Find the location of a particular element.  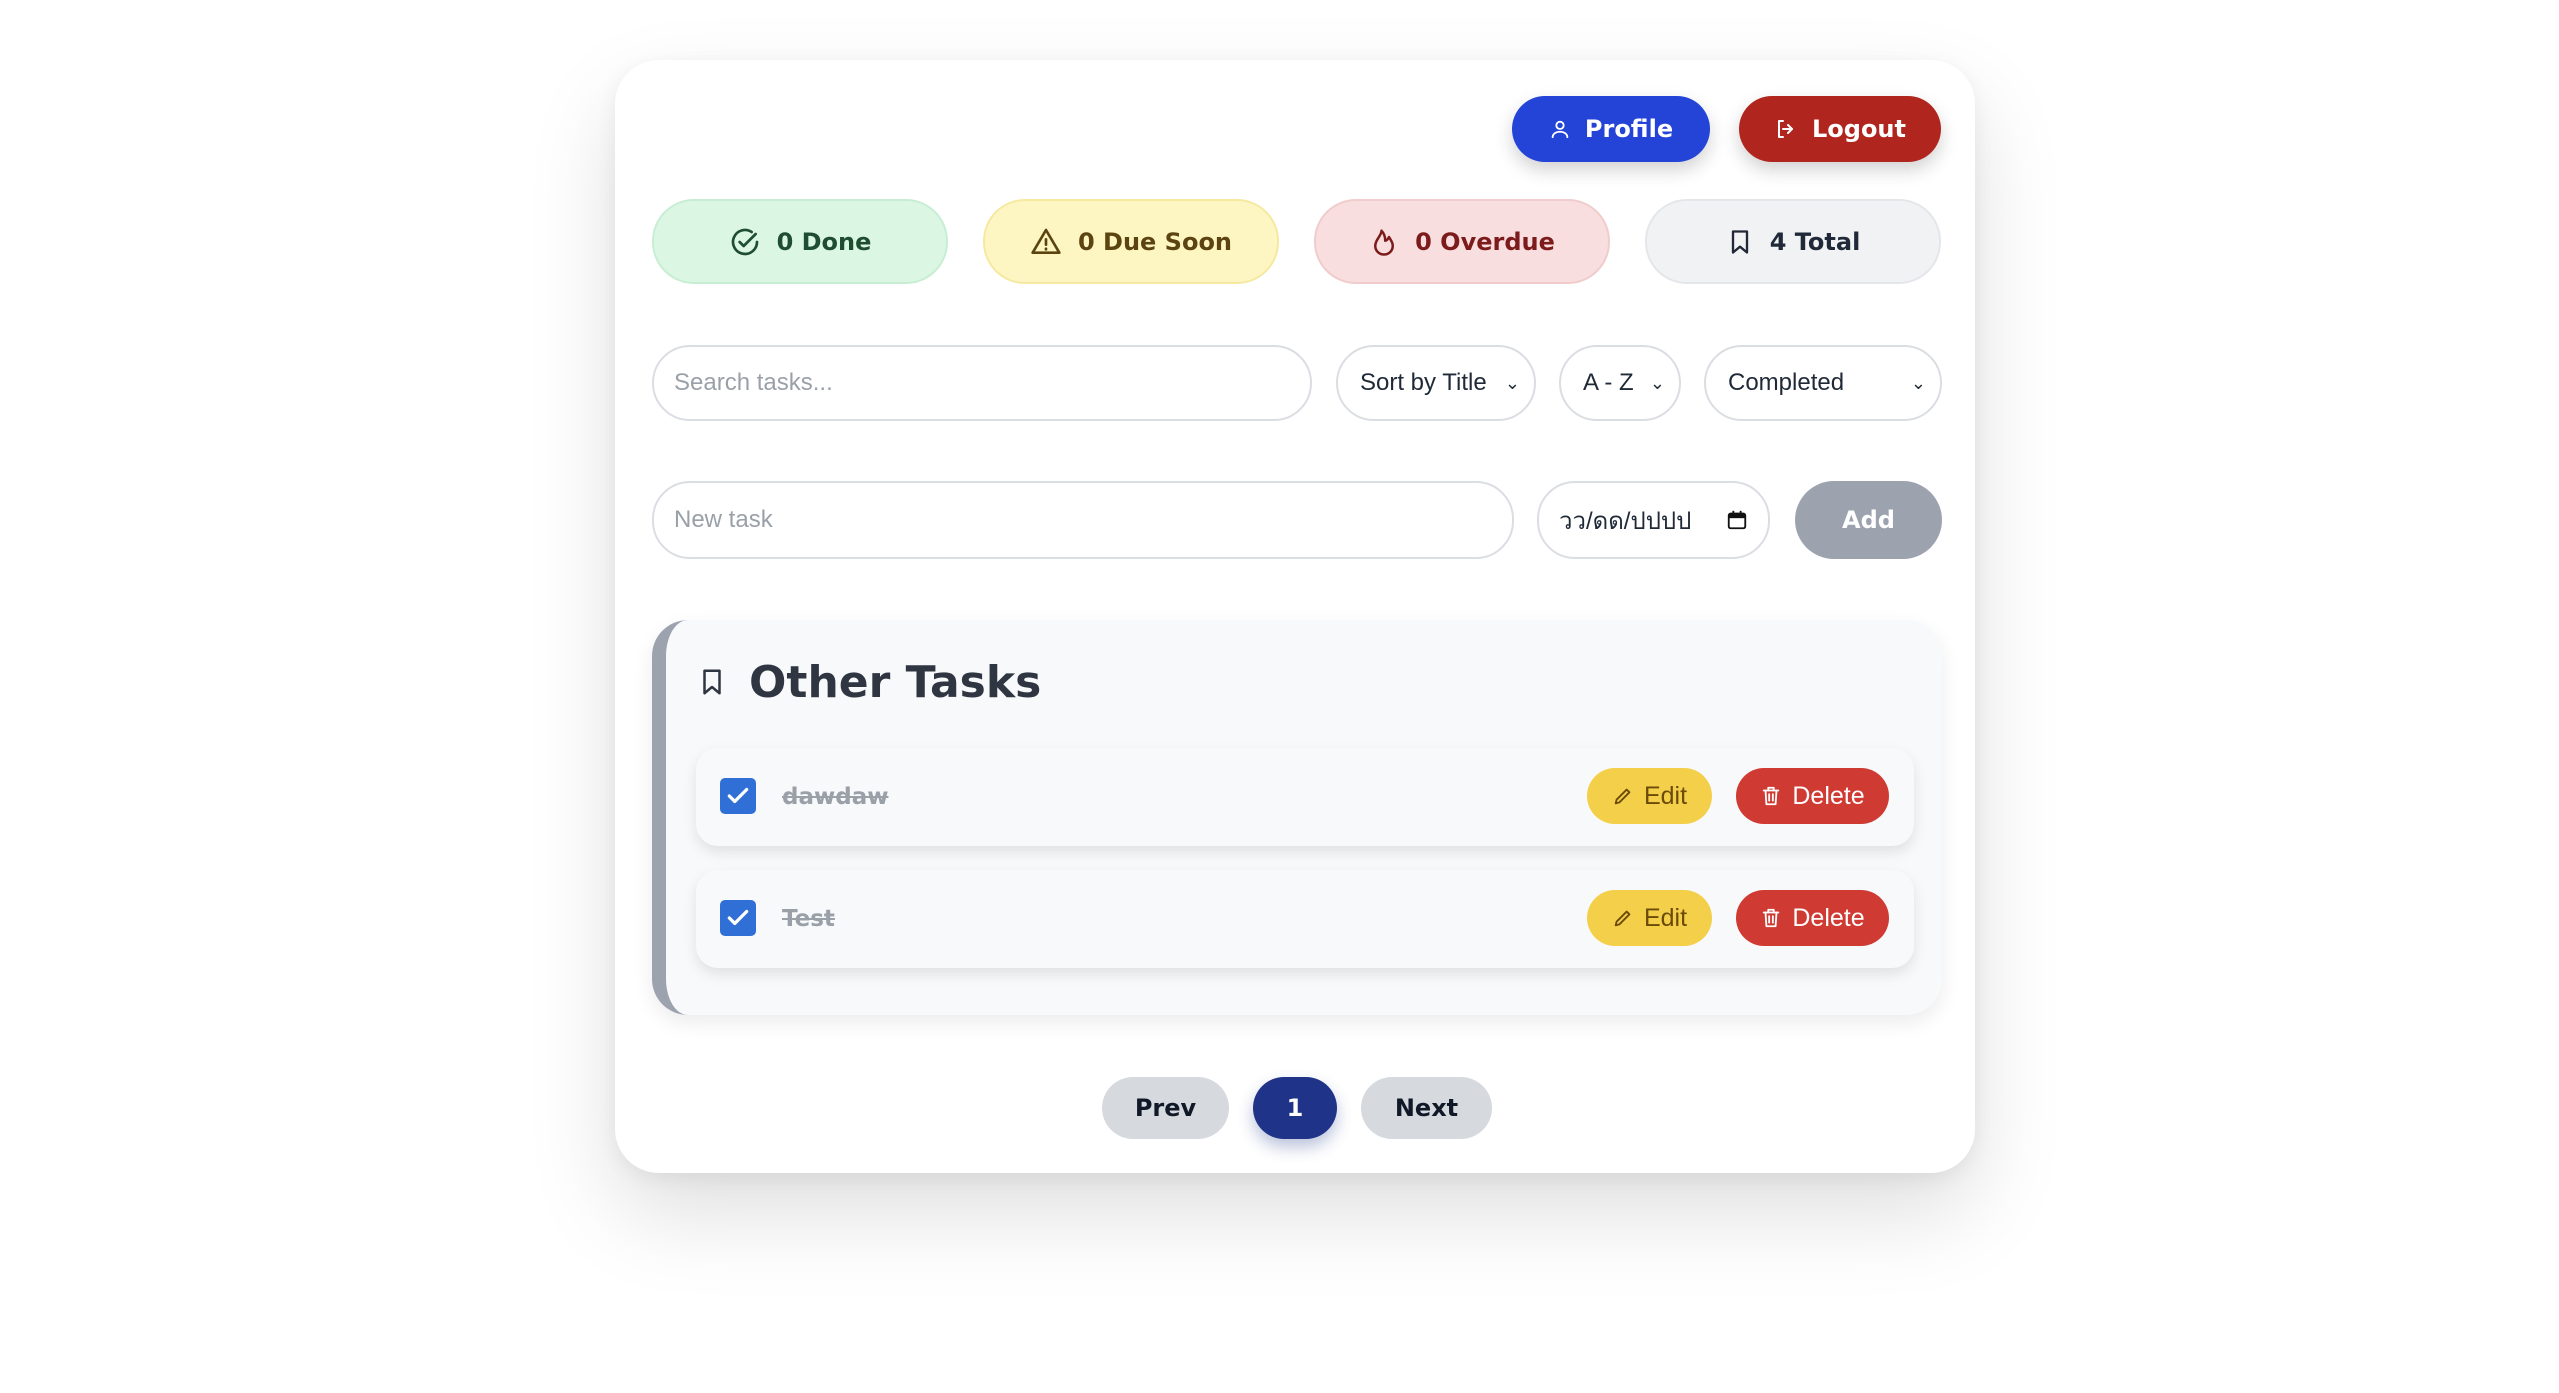

order-select: A - Z ⌄ is located at coordinates (1620, 383).